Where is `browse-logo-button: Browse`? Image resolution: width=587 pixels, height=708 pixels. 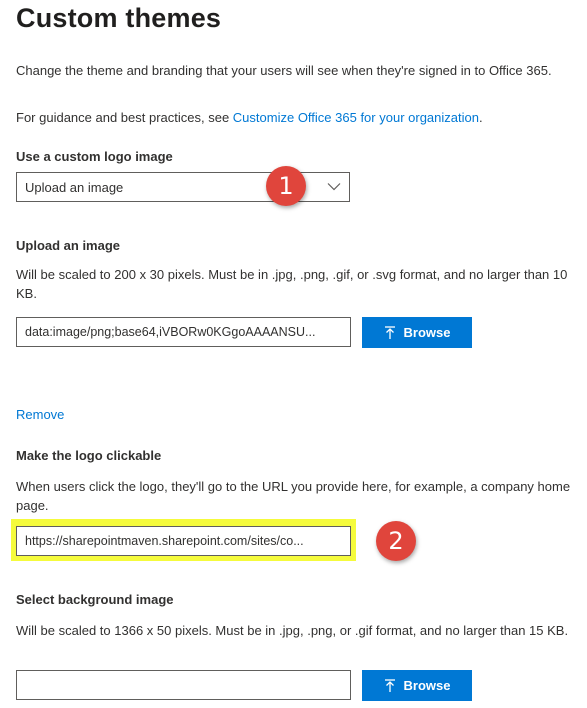 browse-logo-button: Browse is located at coordinates (417, 332).